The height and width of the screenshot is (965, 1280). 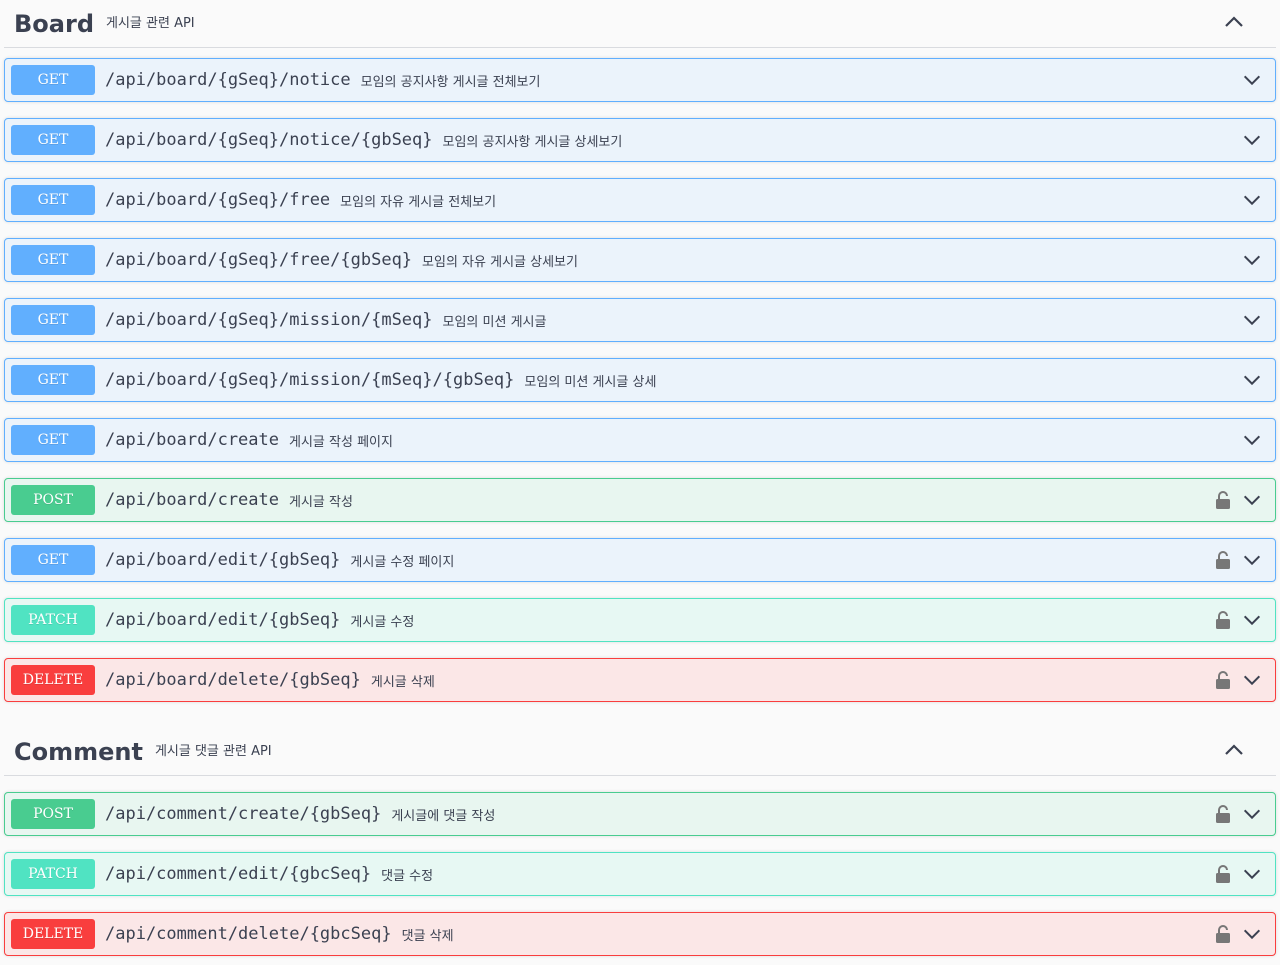 I want to click on tag-section-comment: Comment 게시글 댓글 관련 API, so click(x=640, y=752).